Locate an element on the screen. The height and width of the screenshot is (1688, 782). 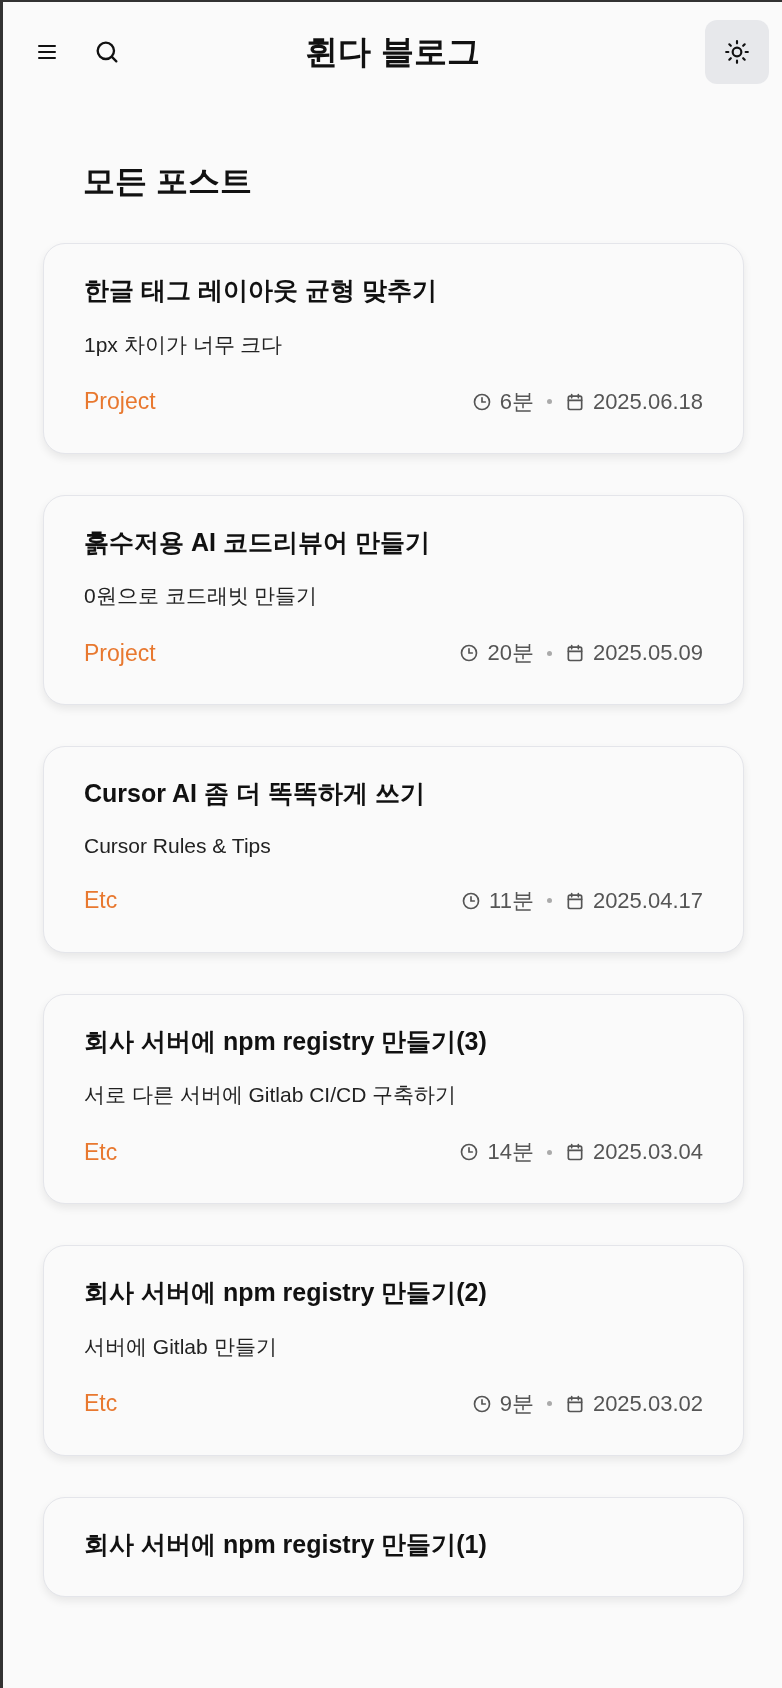
read-time: 9분 is located at coordinates (516, 1403).